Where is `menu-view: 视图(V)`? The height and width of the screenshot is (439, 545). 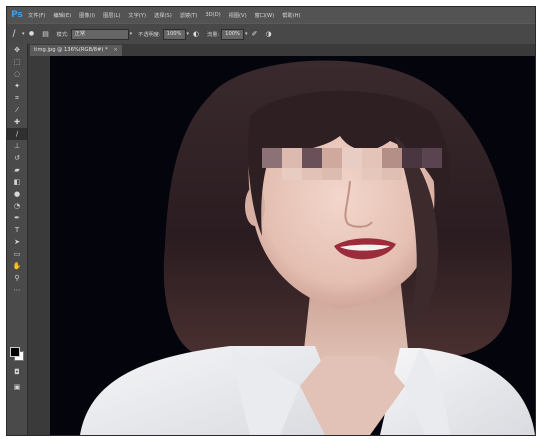 menu-view: 视图(V) is located at coordinates (238, 15).